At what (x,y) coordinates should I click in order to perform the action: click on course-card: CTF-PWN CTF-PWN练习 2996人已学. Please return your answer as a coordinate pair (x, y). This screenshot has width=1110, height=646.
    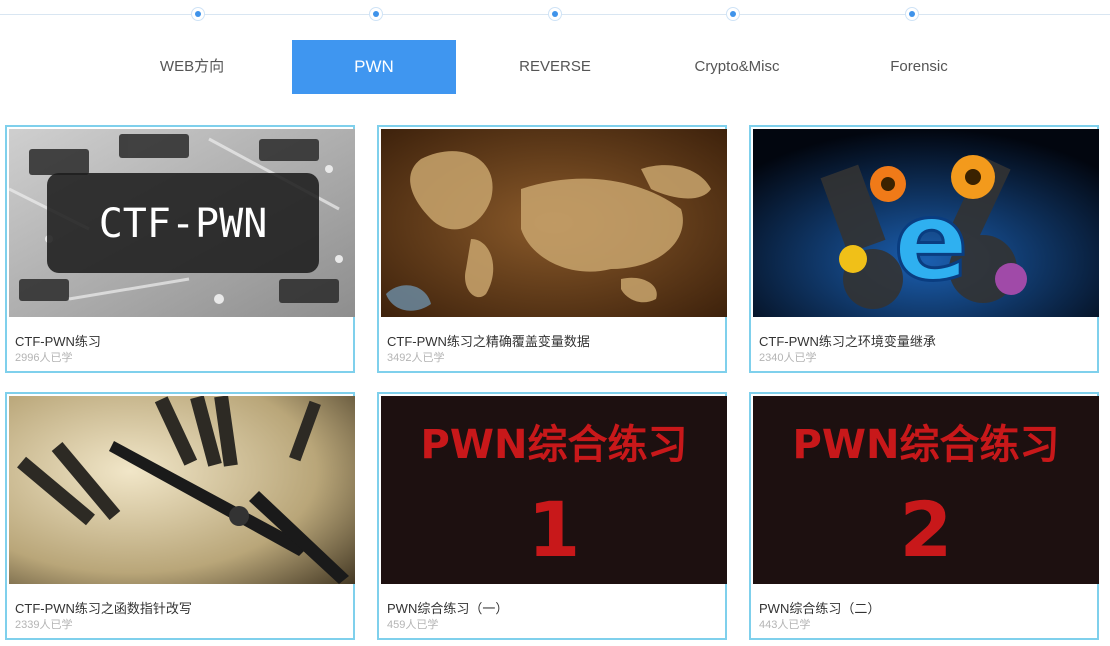
    Looking at the image, I should click on (180, 249).